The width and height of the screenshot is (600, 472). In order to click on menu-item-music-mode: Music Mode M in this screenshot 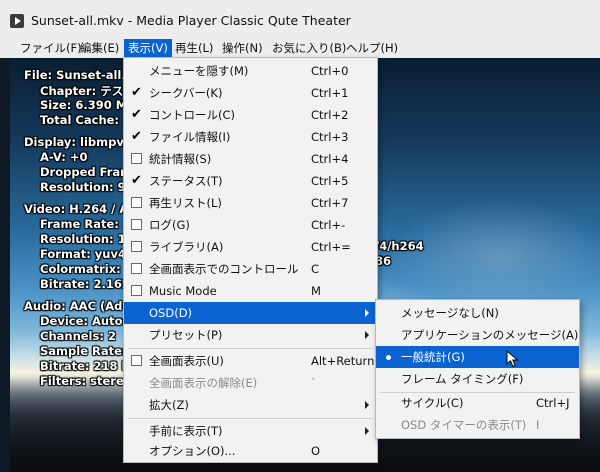, I will do `click(250, 291)`.